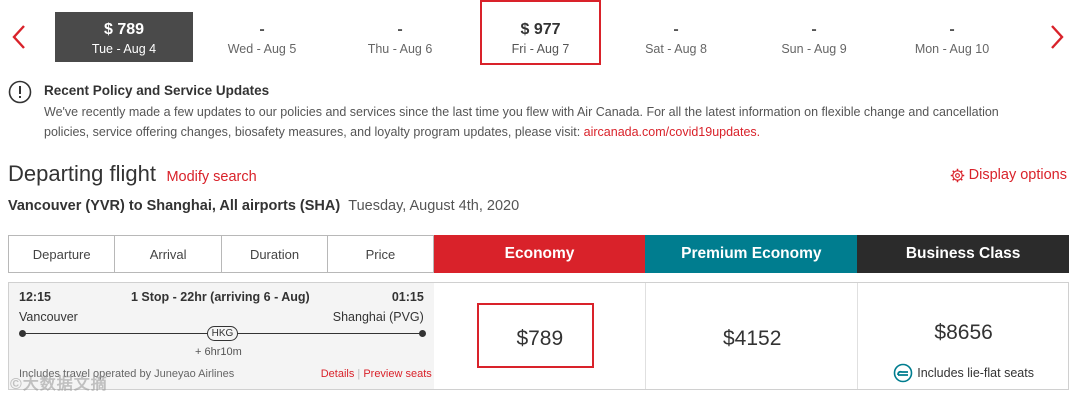 The height and width of the screenshot is (403, 1080). I want to click on sort-arrival: Arrival, so click(167, 254).